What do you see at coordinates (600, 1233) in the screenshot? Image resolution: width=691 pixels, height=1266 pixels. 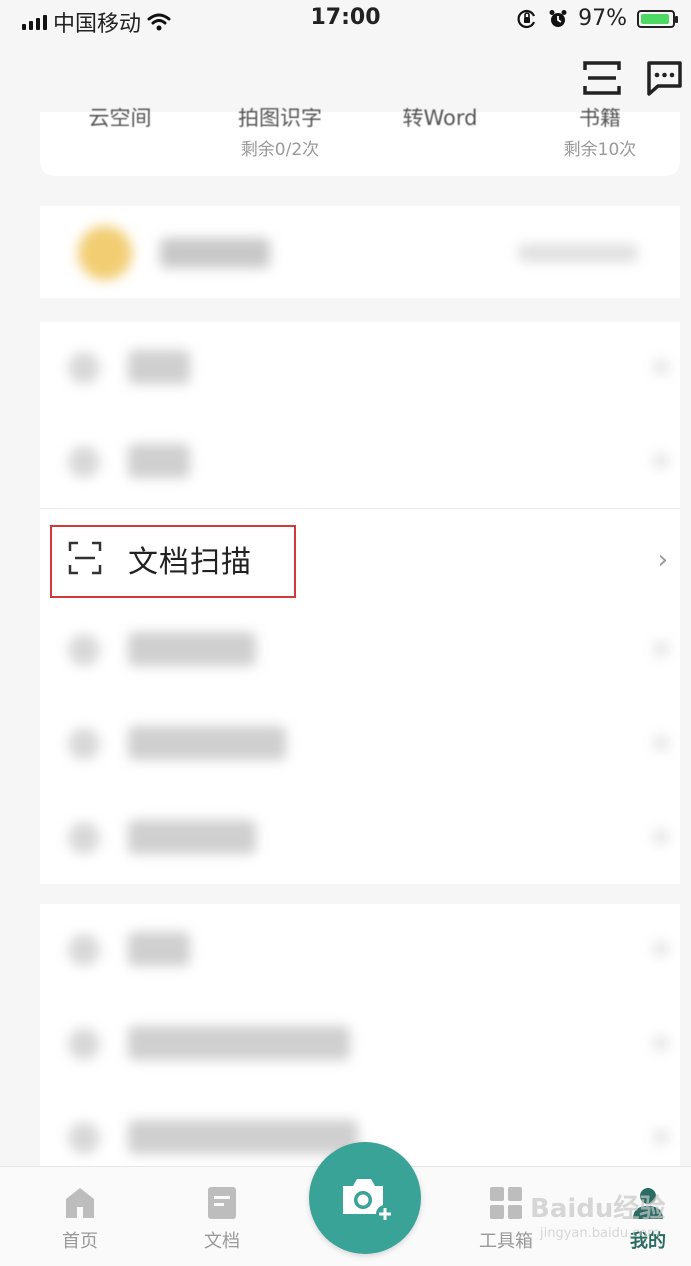 I see `watermark-url: jingyan.baidu.com` at bounding box center [600, 1233].